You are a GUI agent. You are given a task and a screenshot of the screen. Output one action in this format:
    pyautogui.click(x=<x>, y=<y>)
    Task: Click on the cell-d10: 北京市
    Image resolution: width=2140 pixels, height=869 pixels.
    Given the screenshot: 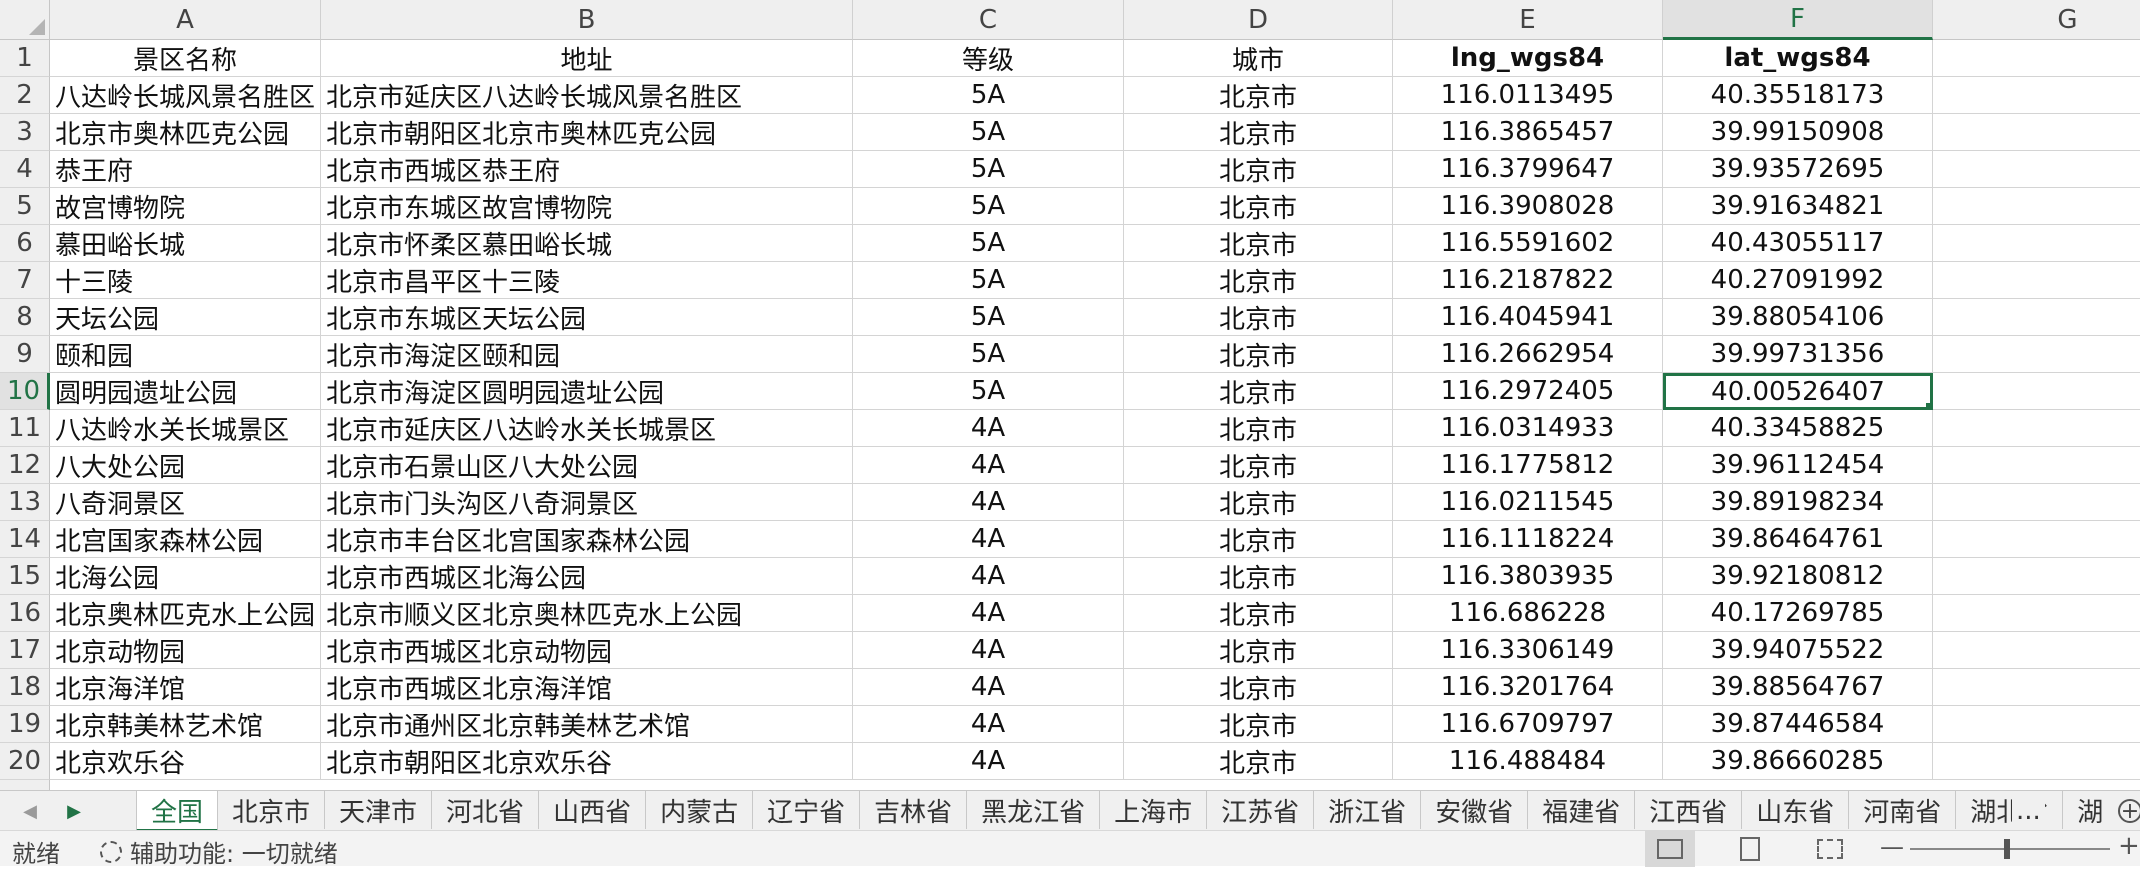 What is the action you would take?
    pyautogui.click(x=1258, y=391)
    